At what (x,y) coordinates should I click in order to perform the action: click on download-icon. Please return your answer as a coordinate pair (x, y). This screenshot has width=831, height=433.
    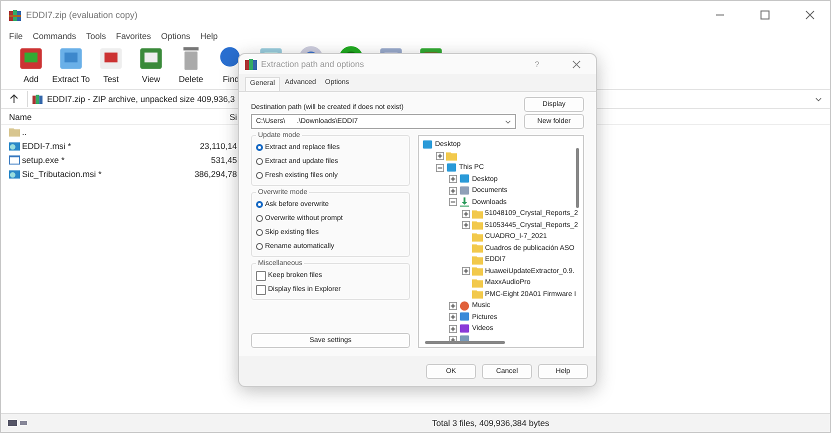
    Looking at the image, I should click on (464, 202).